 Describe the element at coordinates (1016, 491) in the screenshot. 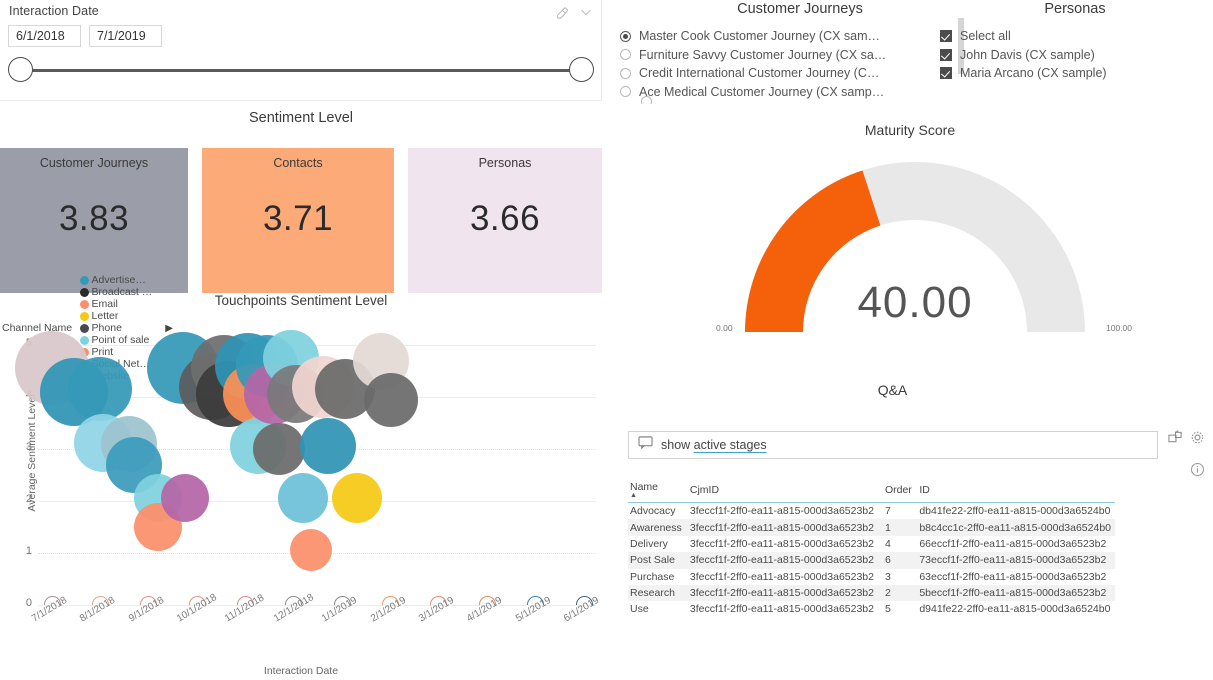

I see `column-header-id: ID` at that location.